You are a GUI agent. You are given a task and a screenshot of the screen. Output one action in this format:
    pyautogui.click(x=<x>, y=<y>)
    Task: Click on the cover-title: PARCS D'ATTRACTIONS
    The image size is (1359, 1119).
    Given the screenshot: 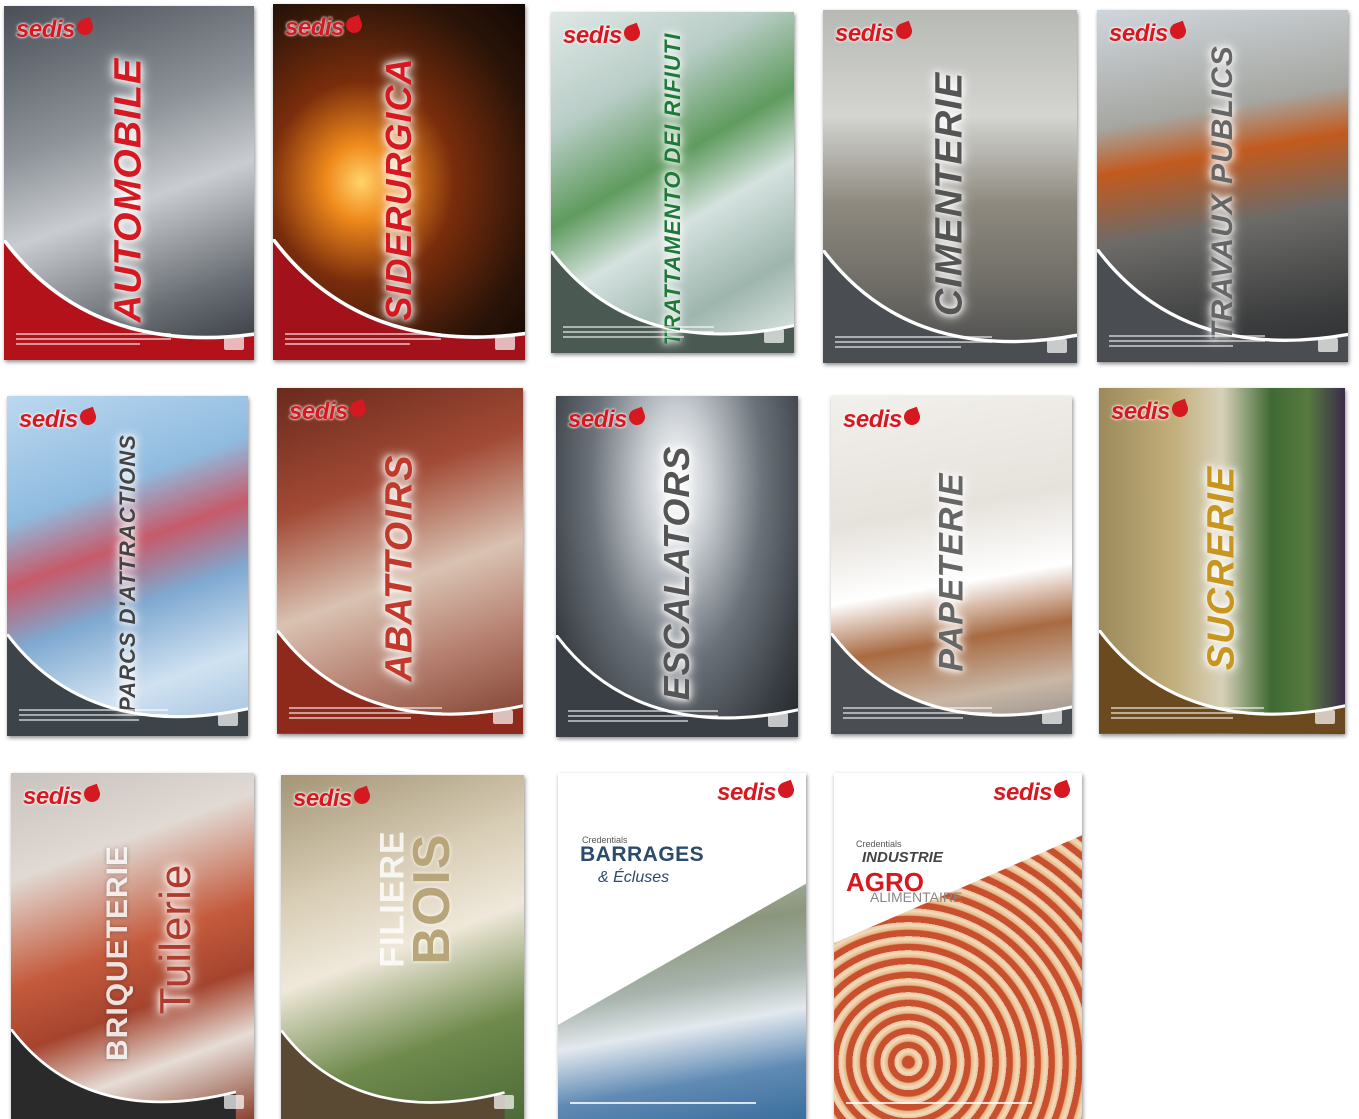 What is the action you would take?
    pyautogui.click(x=127, y=572)
    